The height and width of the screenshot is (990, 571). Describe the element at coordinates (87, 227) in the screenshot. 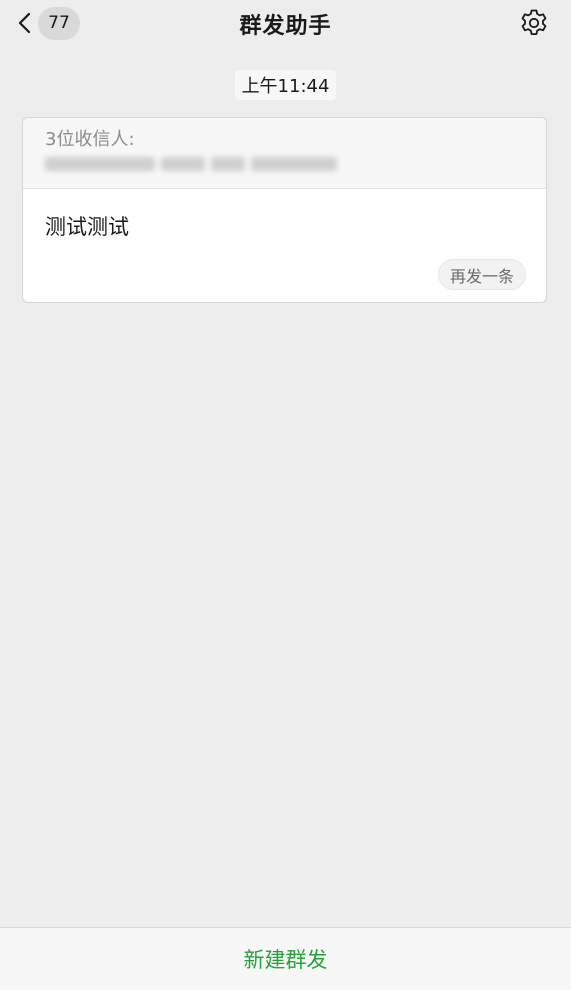

I see `message-content: 测试测试` at that location.